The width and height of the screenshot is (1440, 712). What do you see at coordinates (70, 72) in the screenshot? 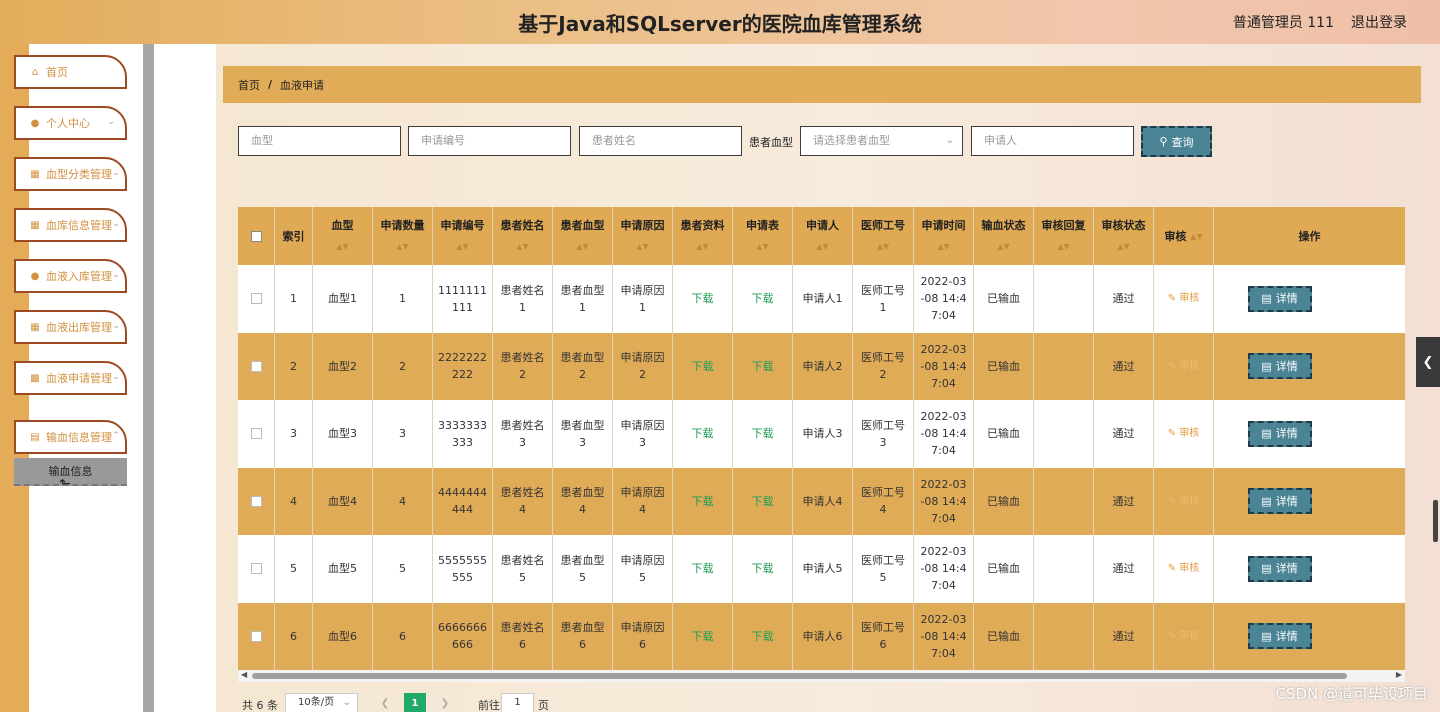
I see `sidebar-item-home: ⌂ 首页` at bounding box center [70, 72].